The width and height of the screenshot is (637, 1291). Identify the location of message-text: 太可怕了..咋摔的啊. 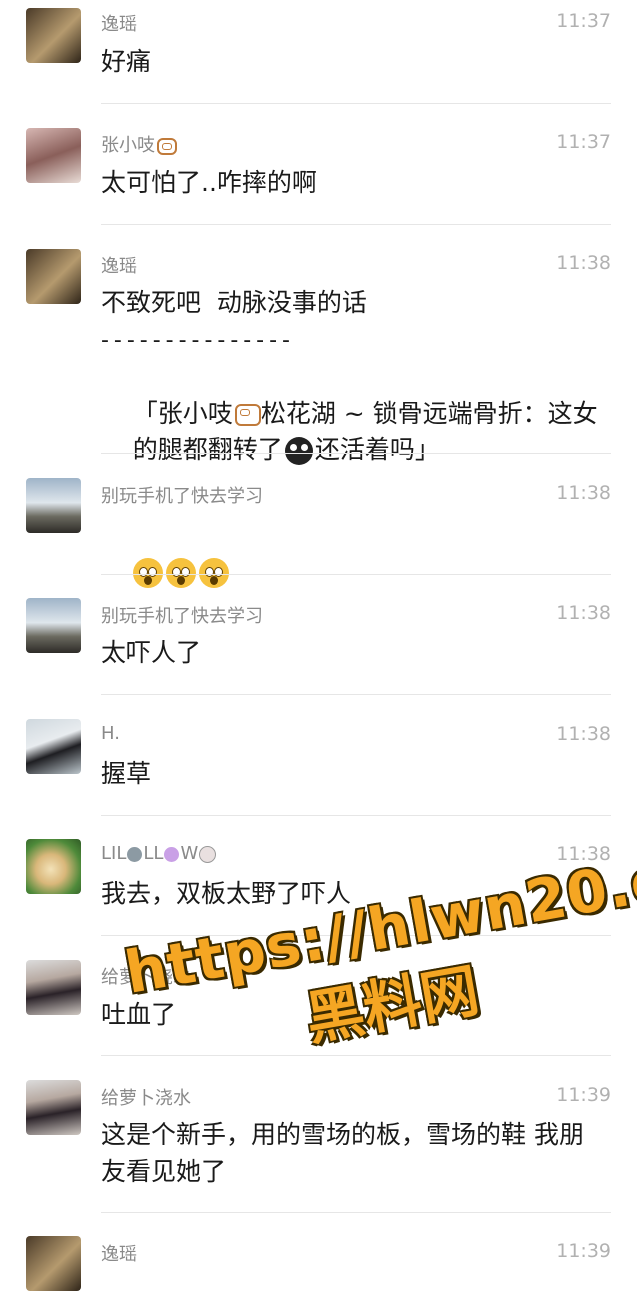
(209, 182).